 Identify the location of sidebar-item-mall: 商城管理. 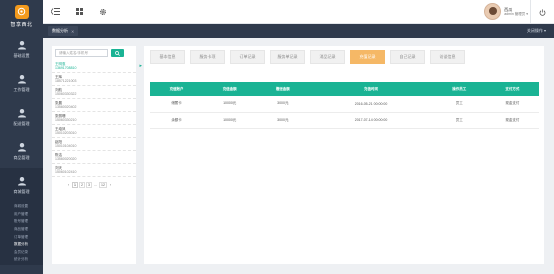
(21, 185).